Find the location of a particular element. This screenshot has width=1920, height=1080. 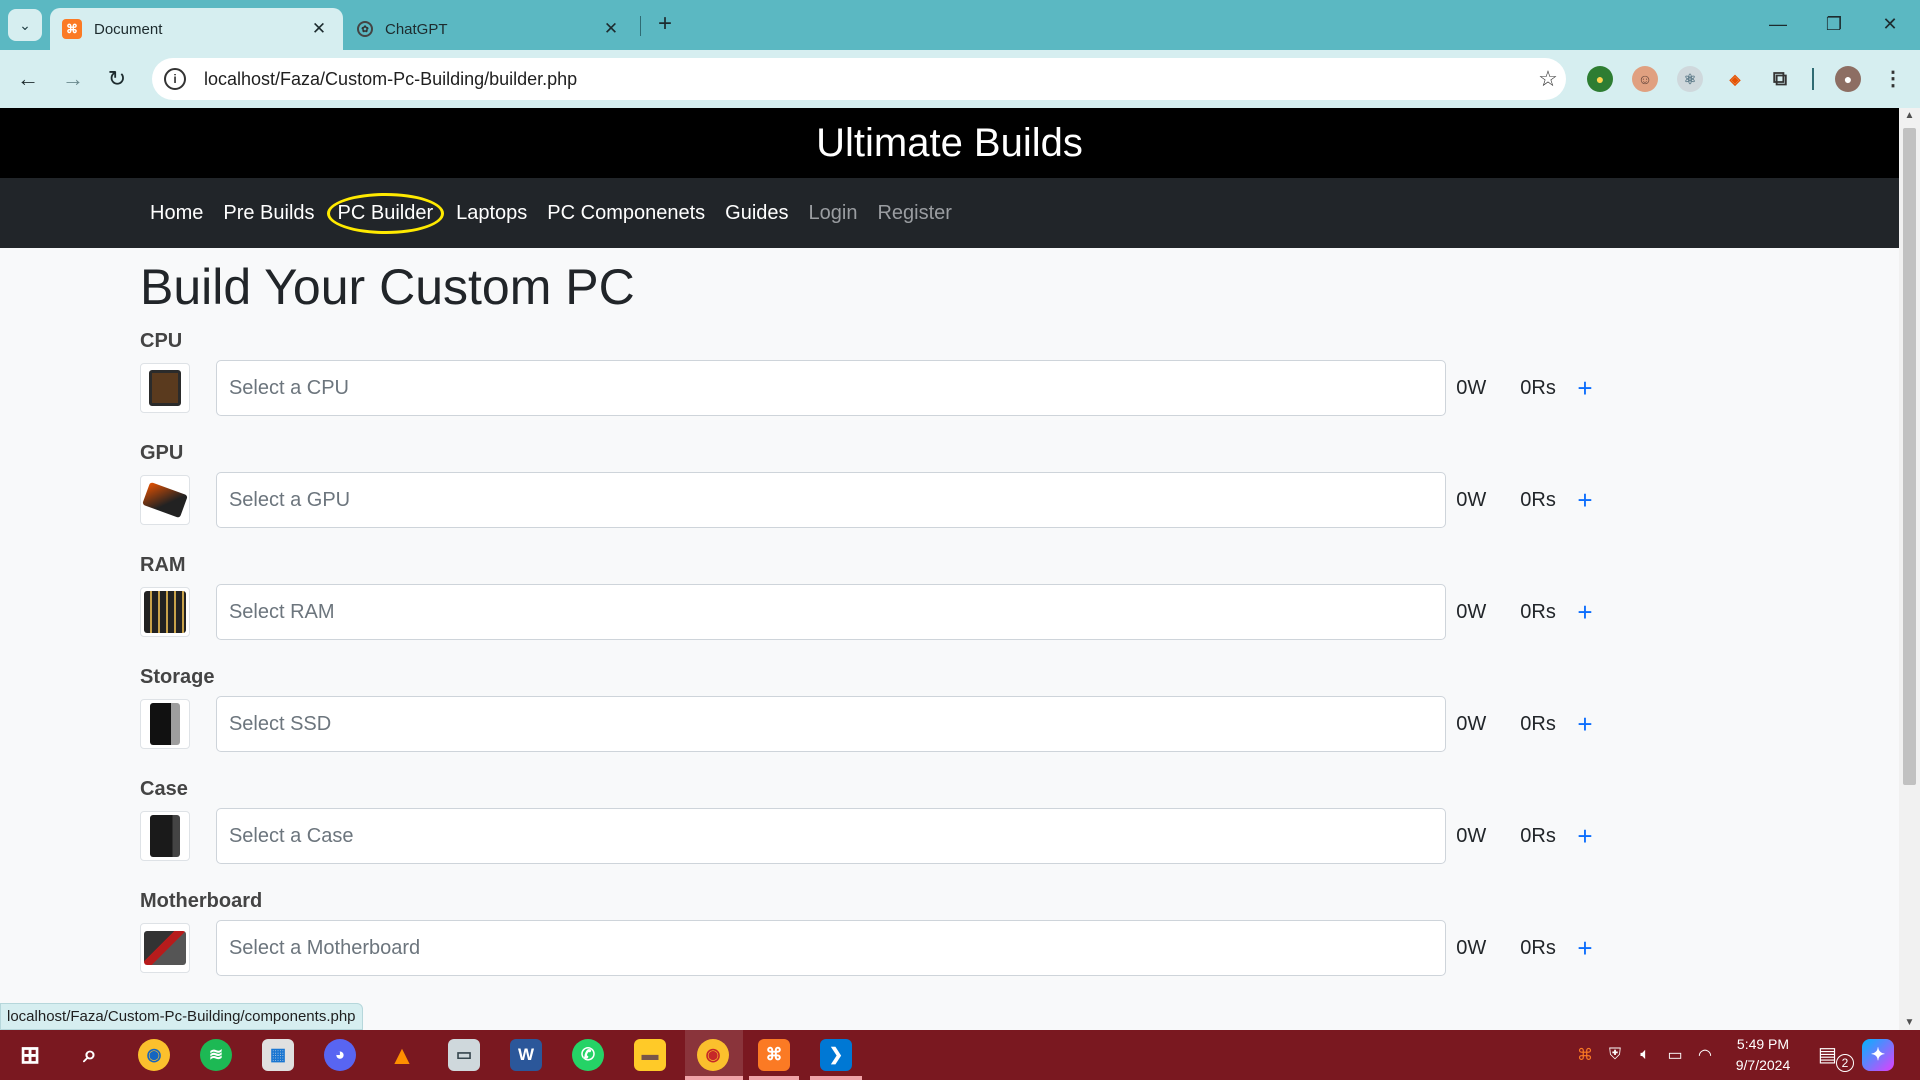

nav-login: Login is located at coordinates (833, 213).